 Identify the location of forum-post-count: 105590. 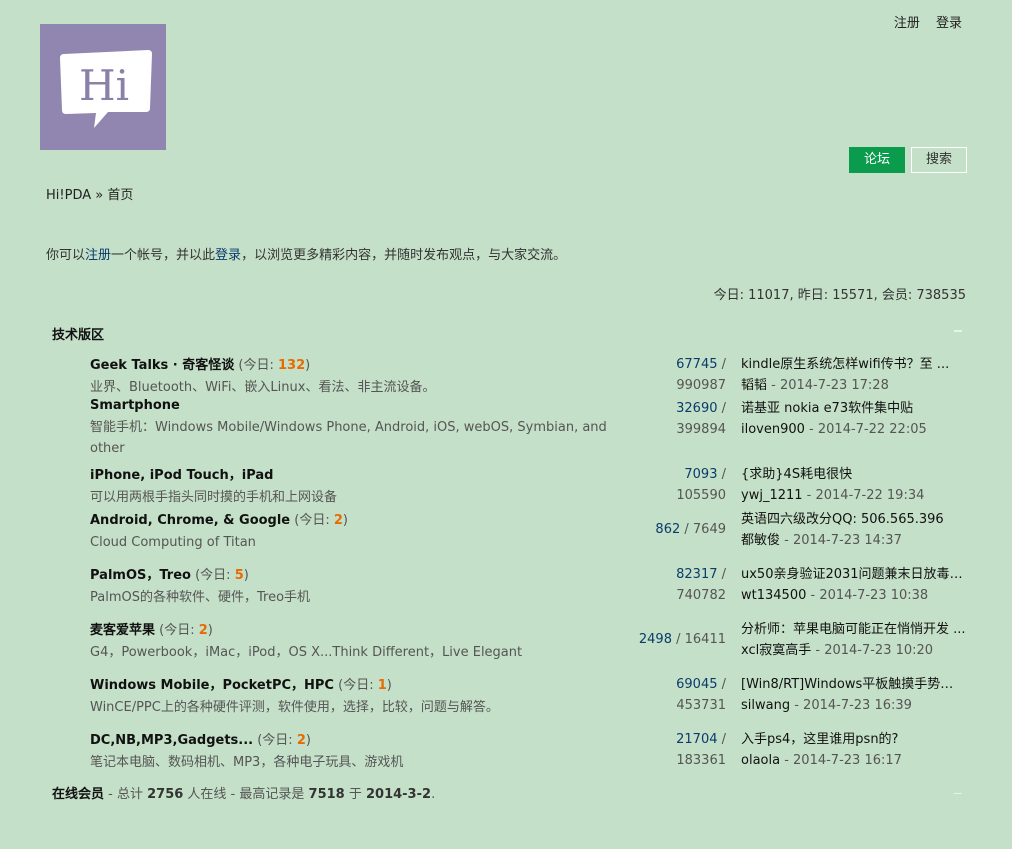
(701, 495).